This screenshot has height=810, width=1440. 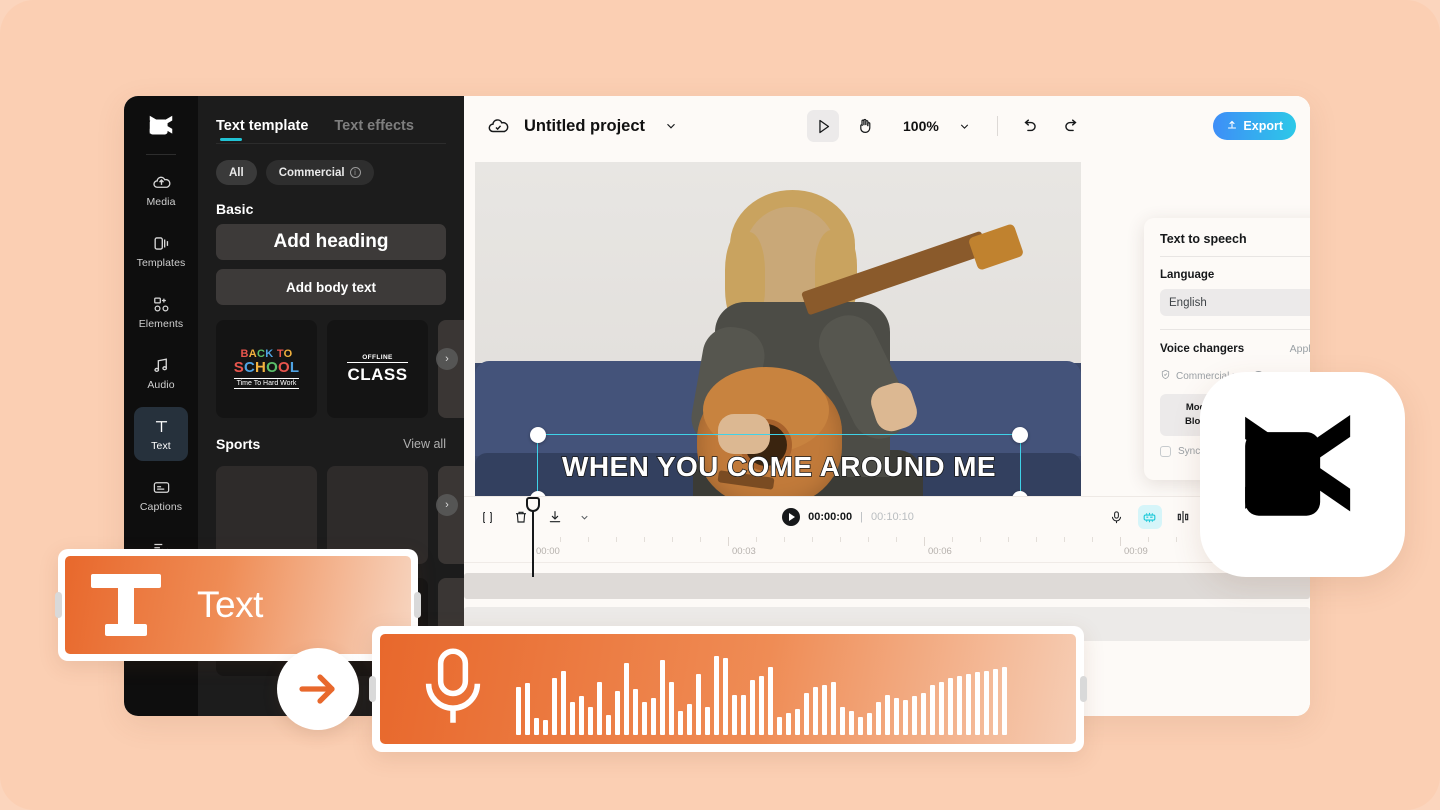 I want to click on sidebar-item-captions: Captions, so click(x=161, y=495).